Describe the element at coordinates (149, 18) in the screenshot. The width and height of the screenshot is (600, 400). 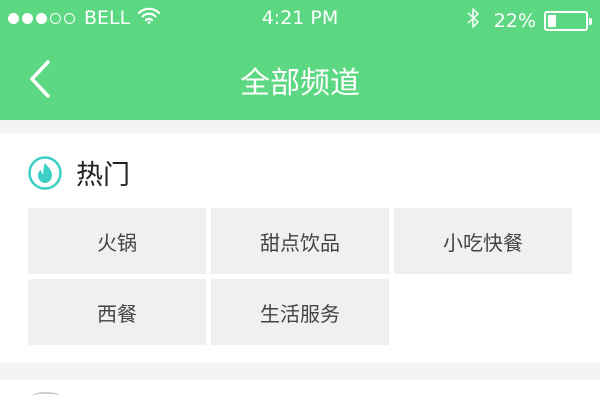
I see `wifi-icon` at that location.